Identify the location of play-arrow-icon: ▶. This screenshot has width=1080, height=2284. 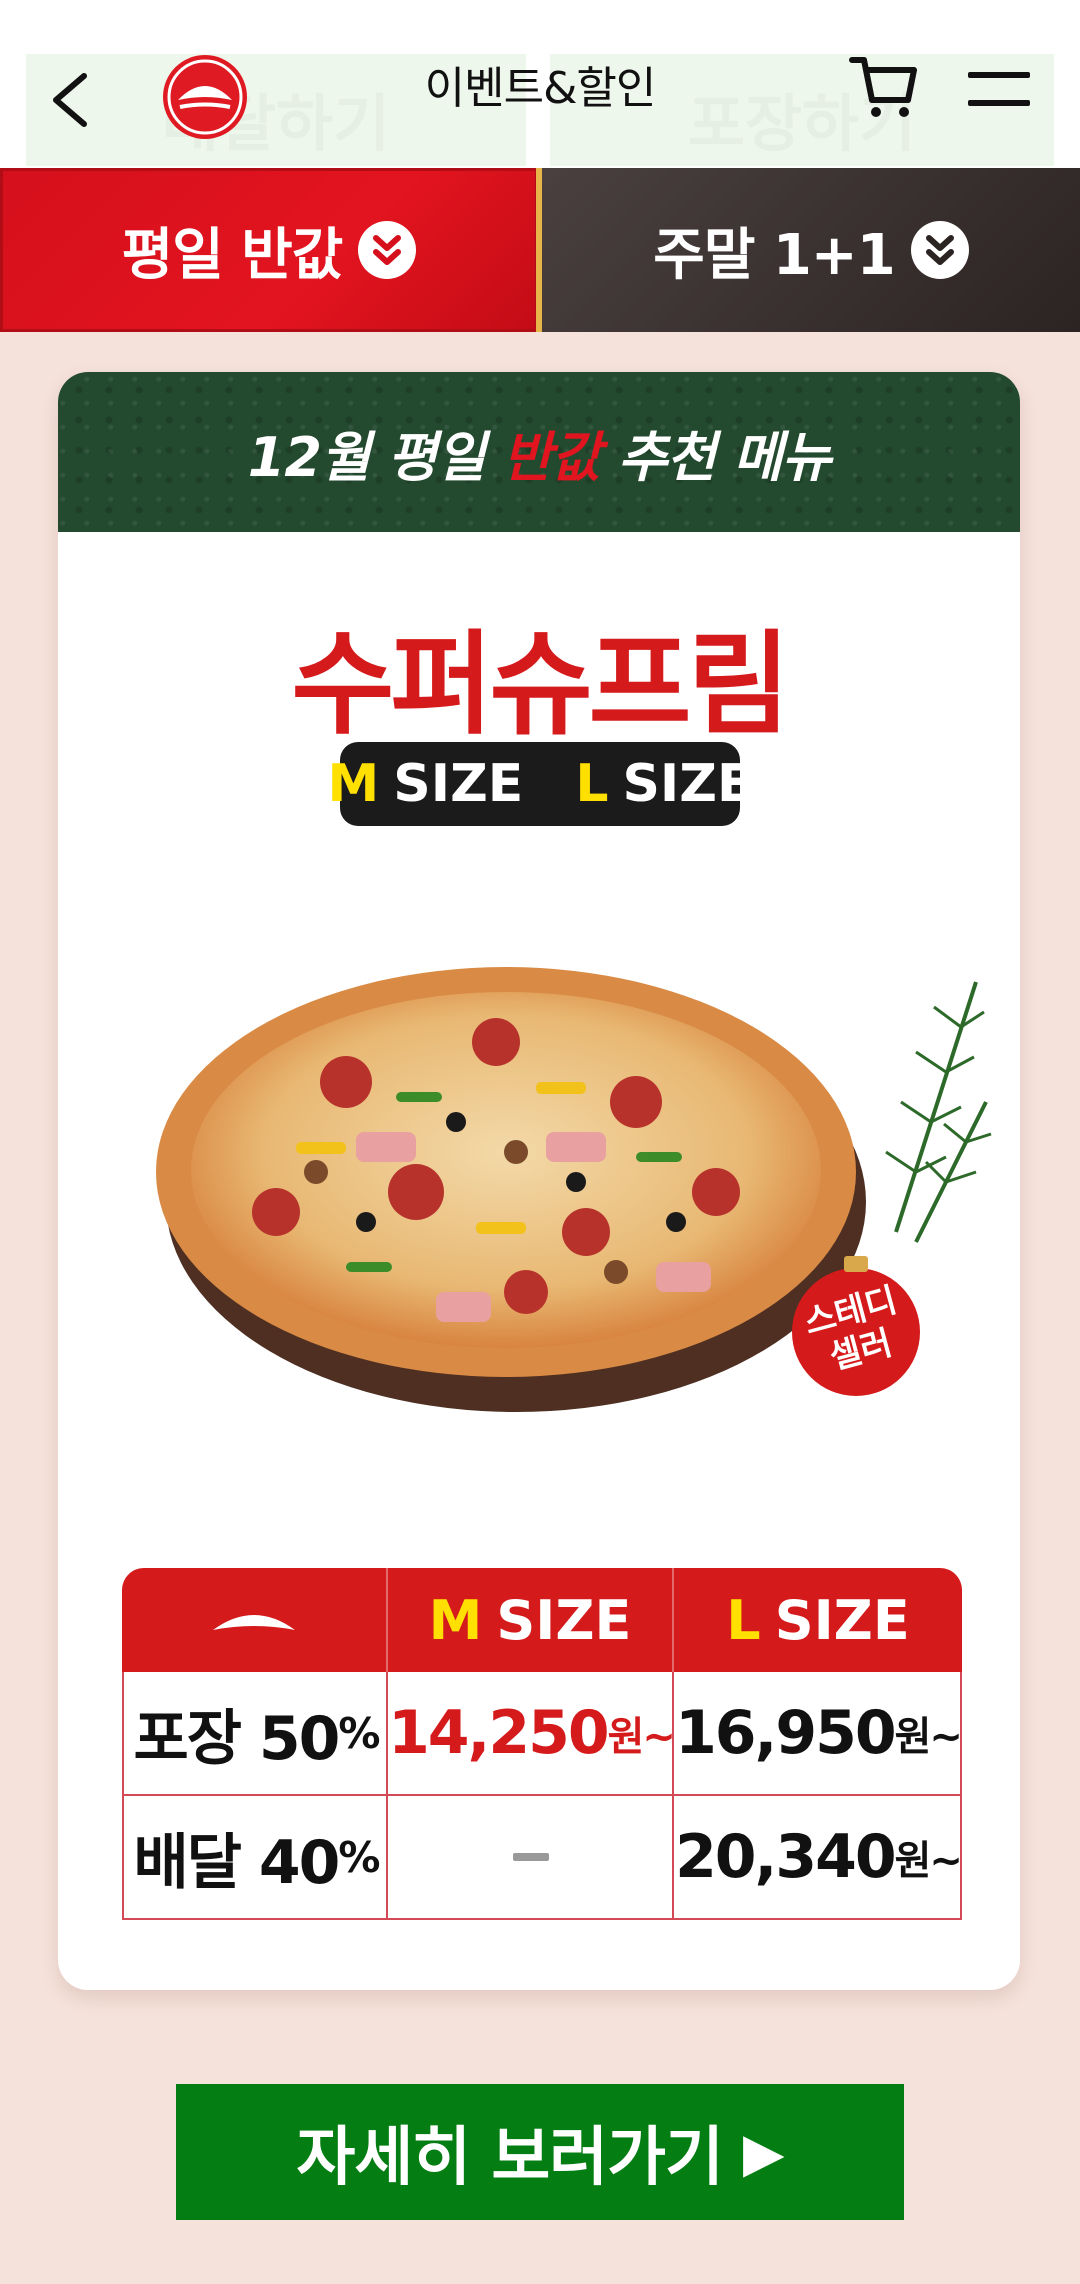
(763, 2152).